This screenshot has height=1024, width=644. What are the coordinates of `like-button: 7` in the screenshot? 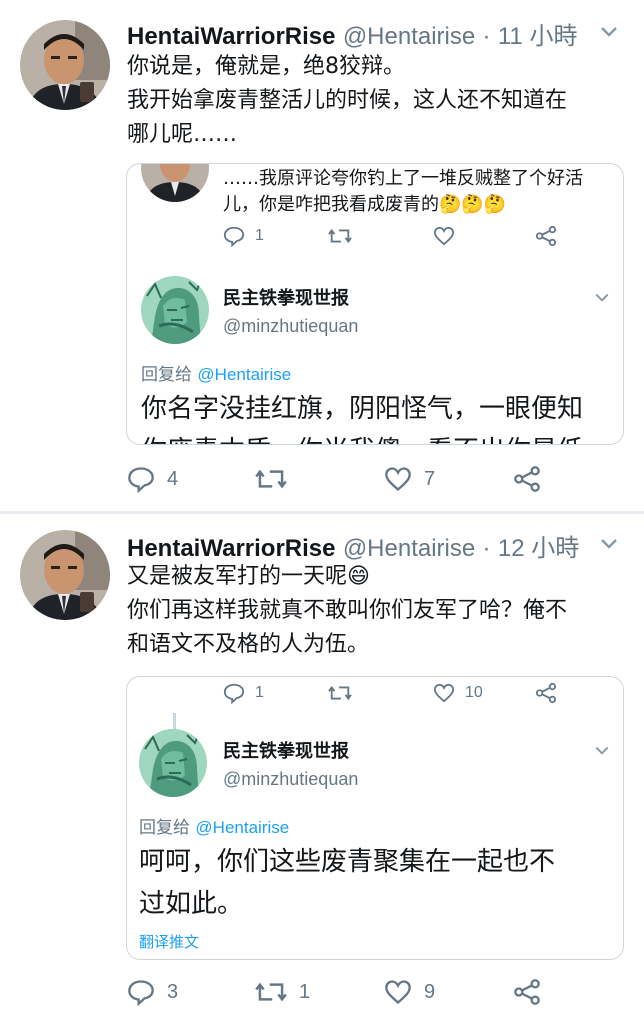 It's located at (409, 479).